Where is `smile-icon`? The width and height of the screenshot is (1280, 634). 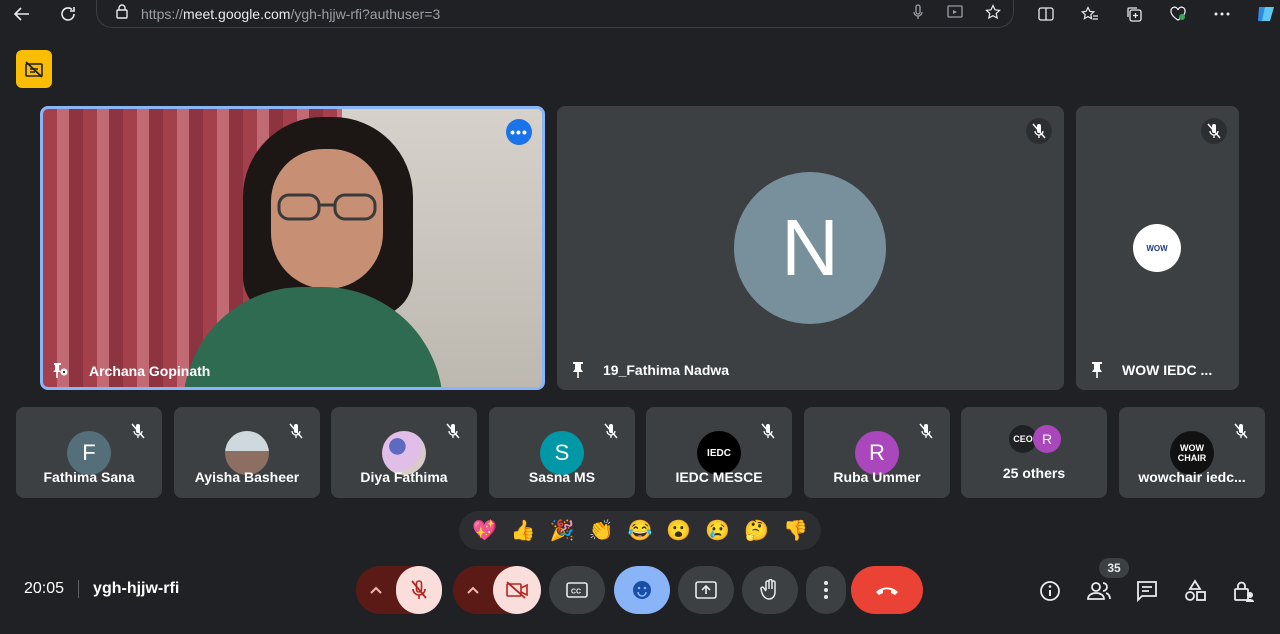
smile-icon is located at coordinates (642, 590).